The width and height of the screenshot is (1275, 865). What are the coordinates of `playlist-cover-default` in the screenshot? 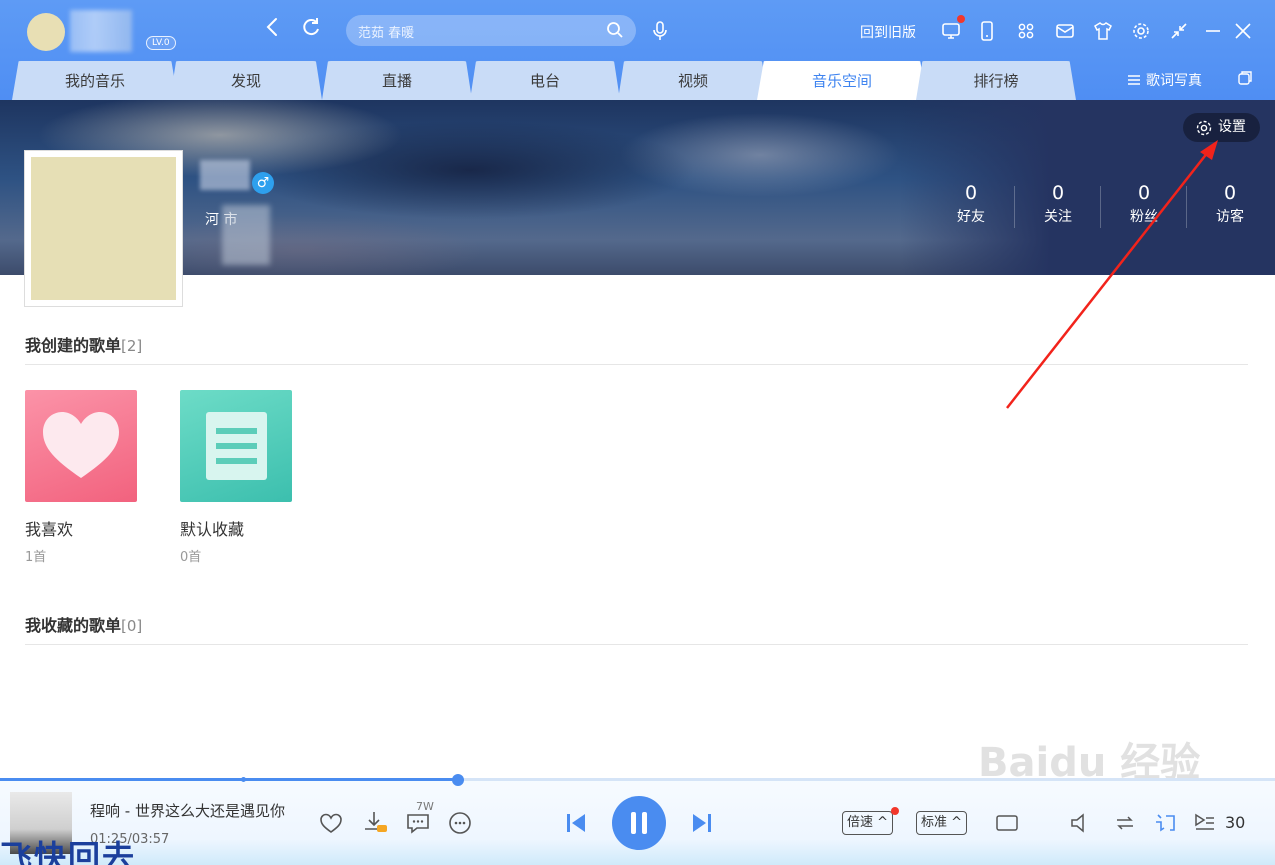 It's located at (236, 446).